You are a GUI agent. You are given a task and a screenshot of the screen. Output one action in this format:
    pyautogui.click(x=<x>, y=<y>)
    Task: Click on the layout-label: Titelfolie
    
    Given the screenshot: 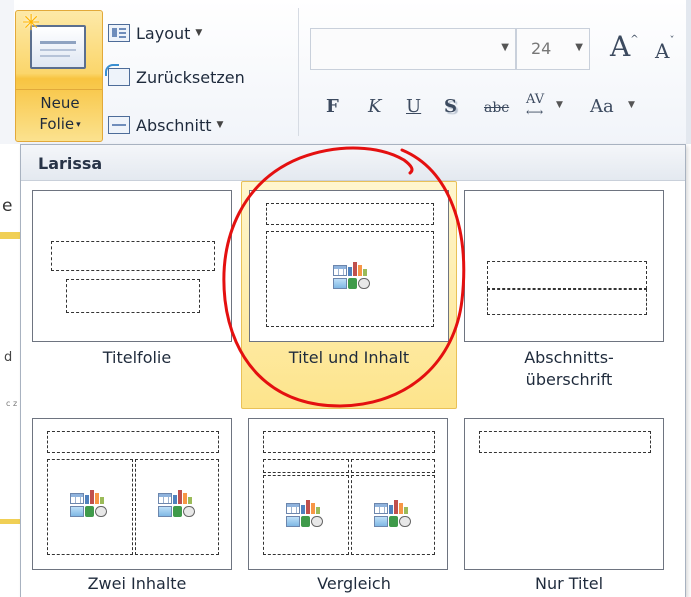 What is the action you would take?
    pyautogui.click(x=137, y=357)
    